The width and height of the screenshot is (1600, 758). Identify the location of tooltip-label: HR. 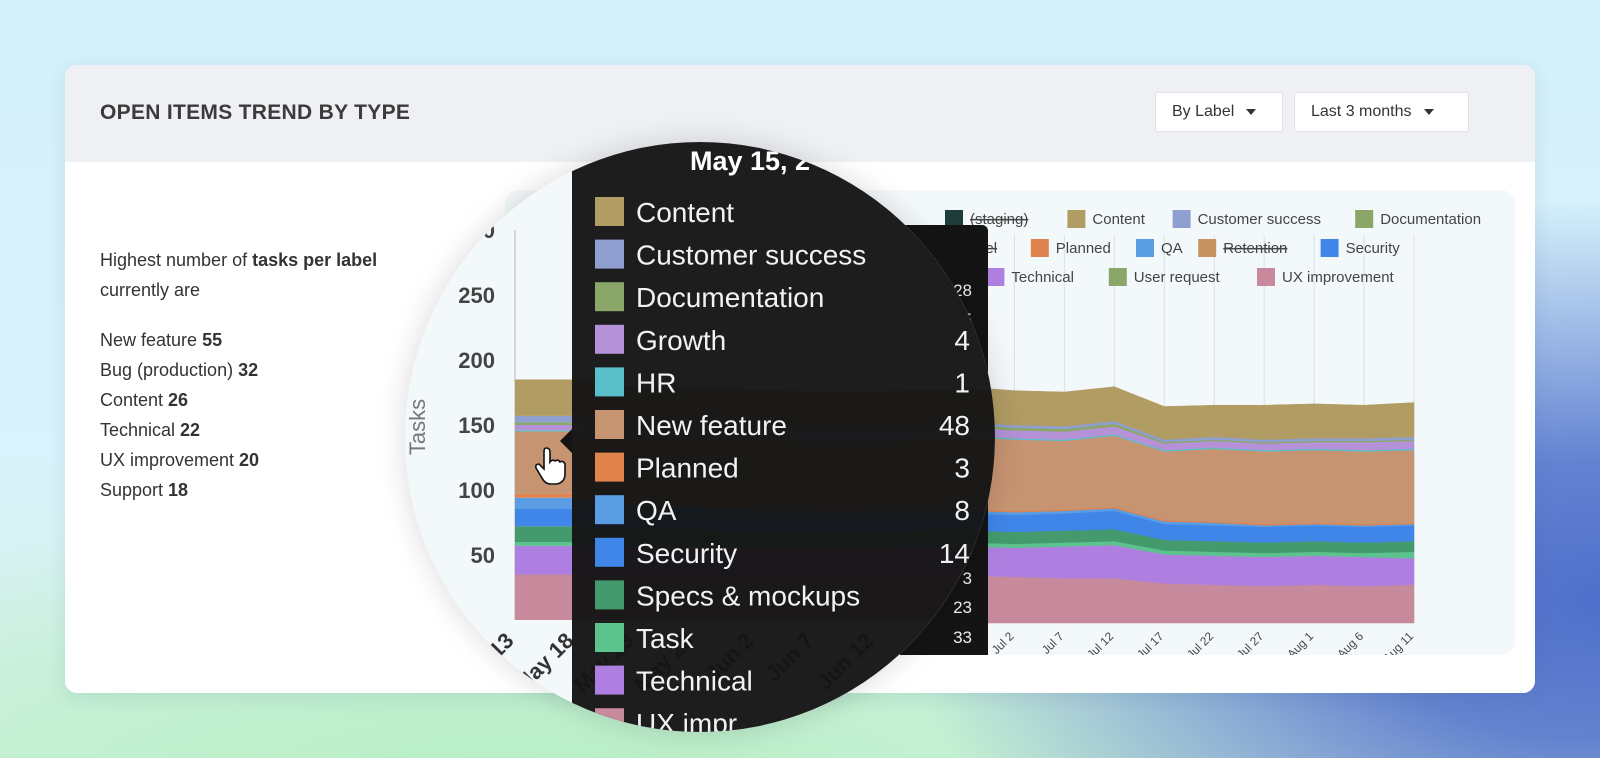
(656, 382).